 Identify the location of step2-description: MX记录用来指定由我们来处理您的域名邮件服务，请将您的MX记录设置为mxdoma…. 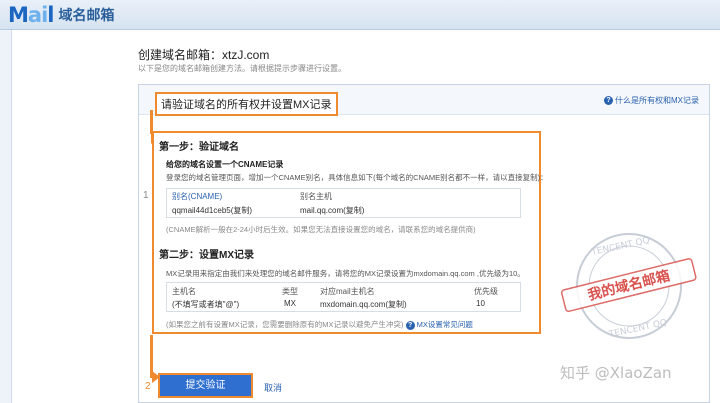
(345, 273).